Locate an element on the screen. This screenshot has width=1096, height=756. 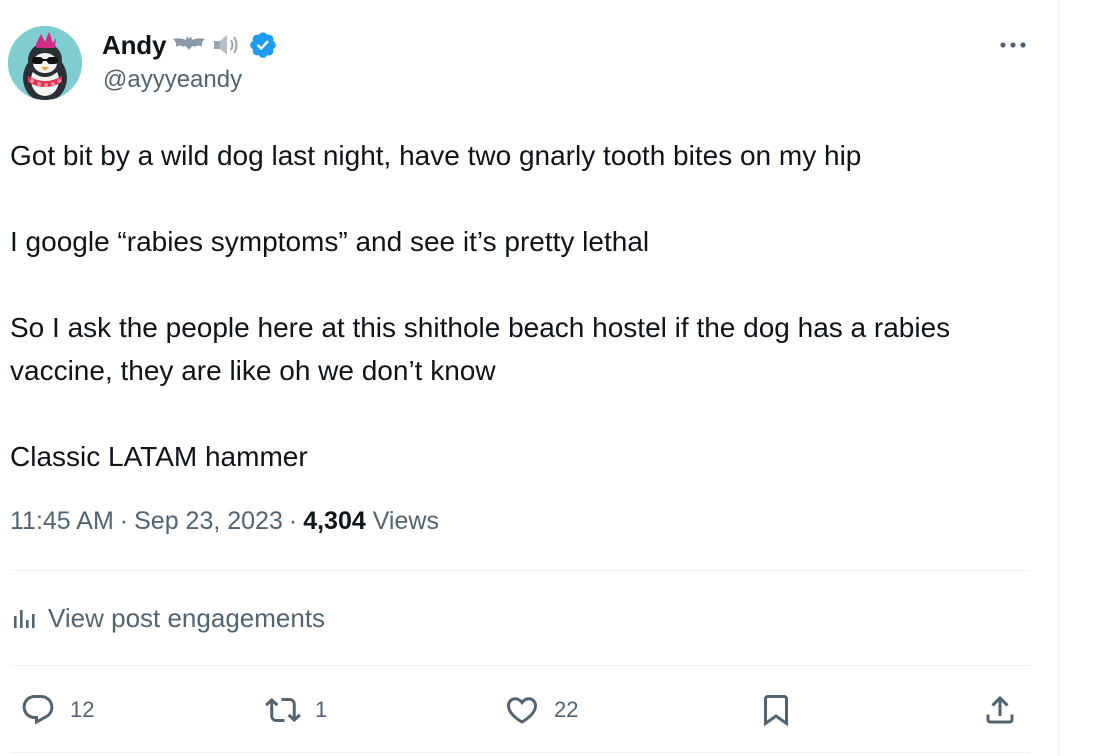
reply-button: 12 is located at coordinates (57, 710).